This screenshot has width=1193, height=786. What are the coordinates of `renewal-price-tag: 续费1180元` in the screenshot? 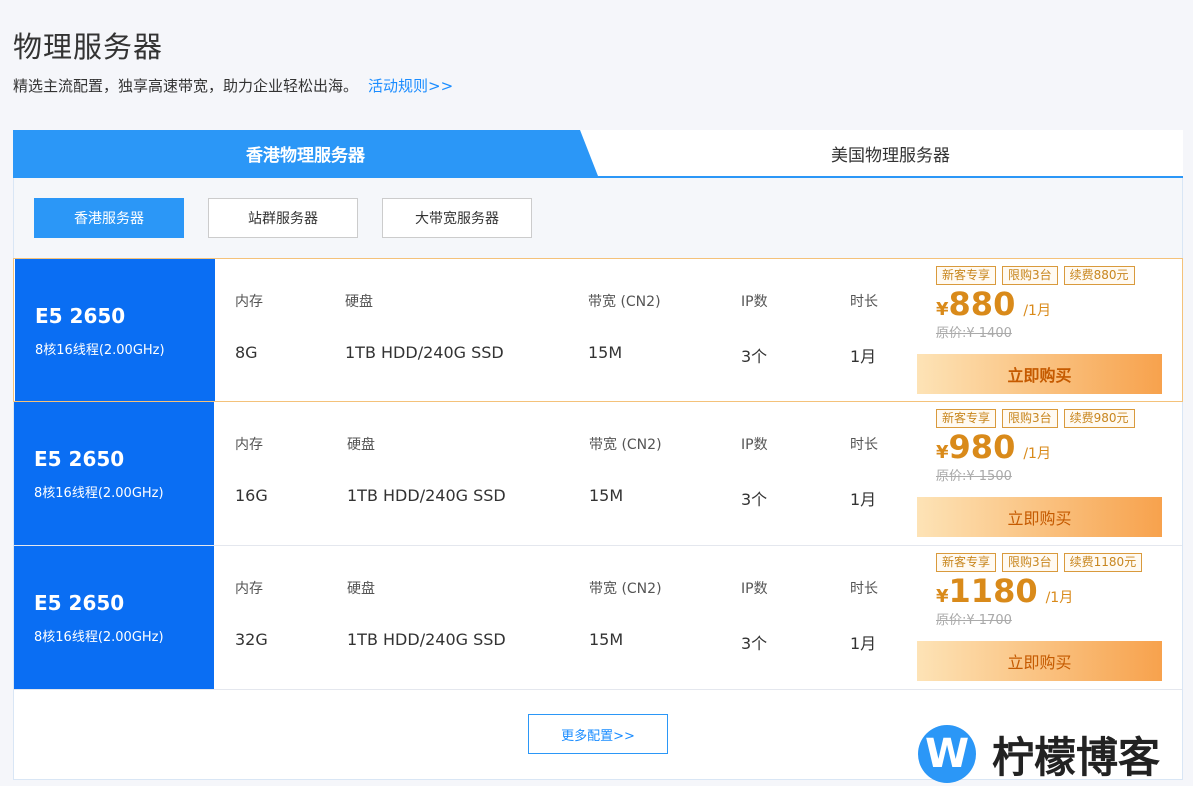 It's located at (1103, 562).